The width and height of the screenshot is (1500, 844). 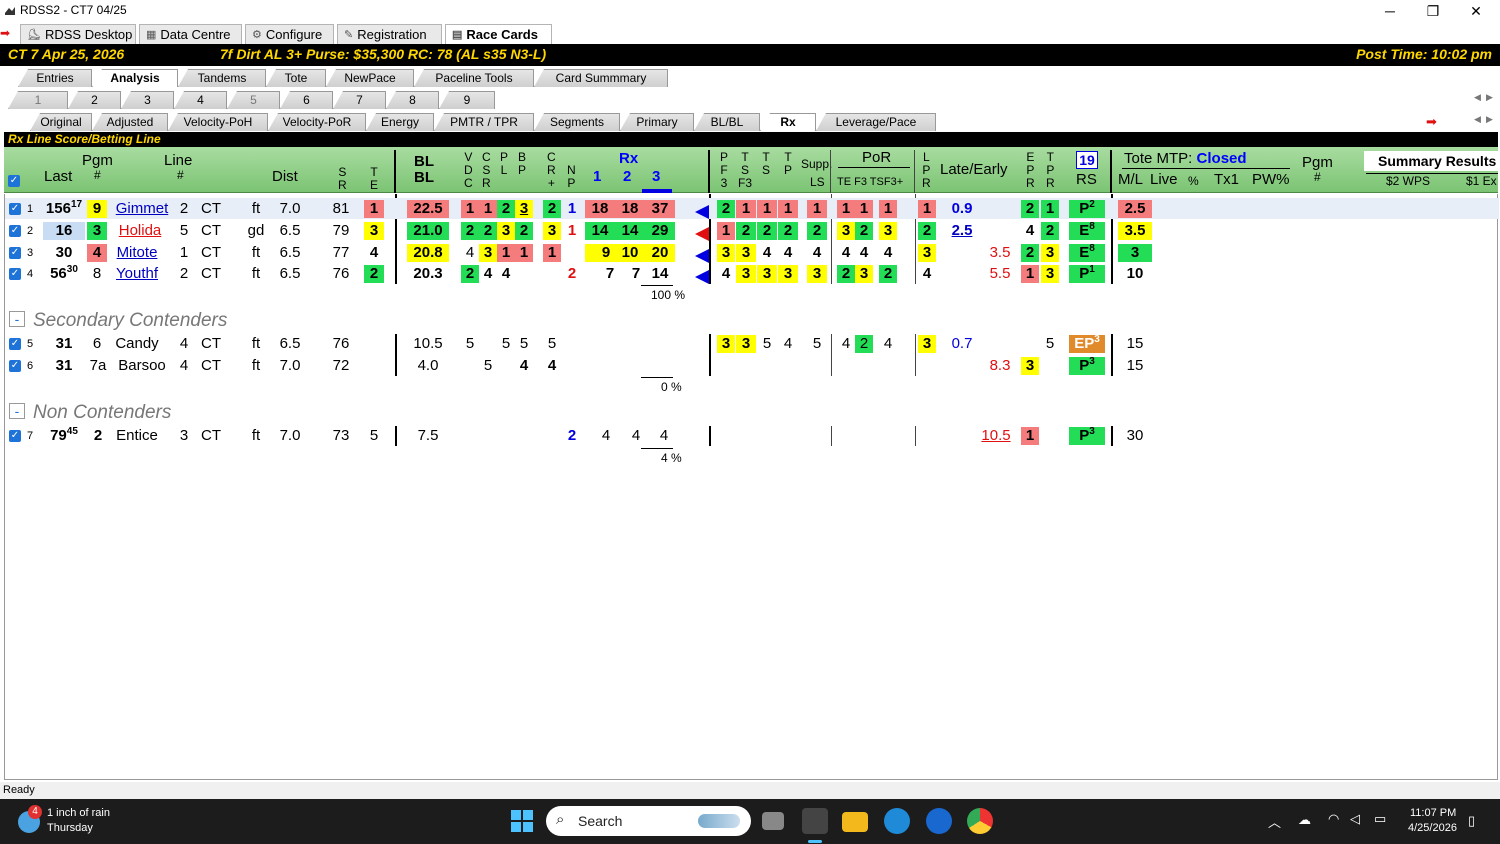 I want to click on rdss-app-icon, so click(x=815, y=821).